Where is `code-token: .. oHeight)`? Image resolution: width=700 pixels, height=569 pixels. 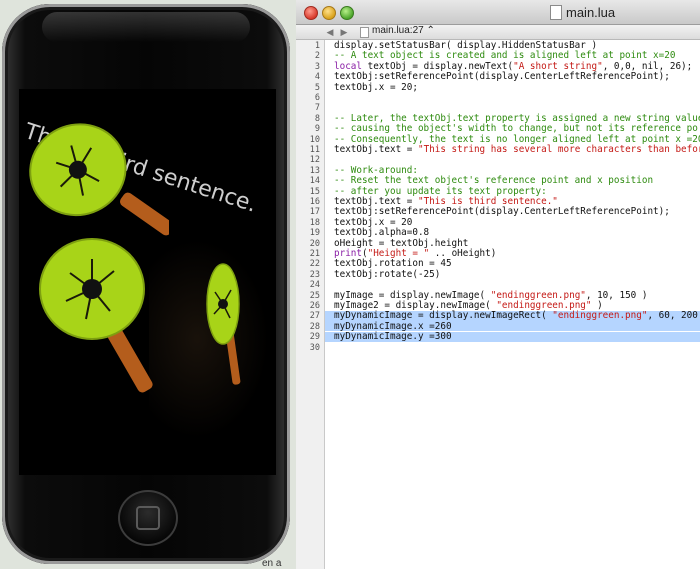 code-token: .. oHeight) is located at coordinates (463, 253).